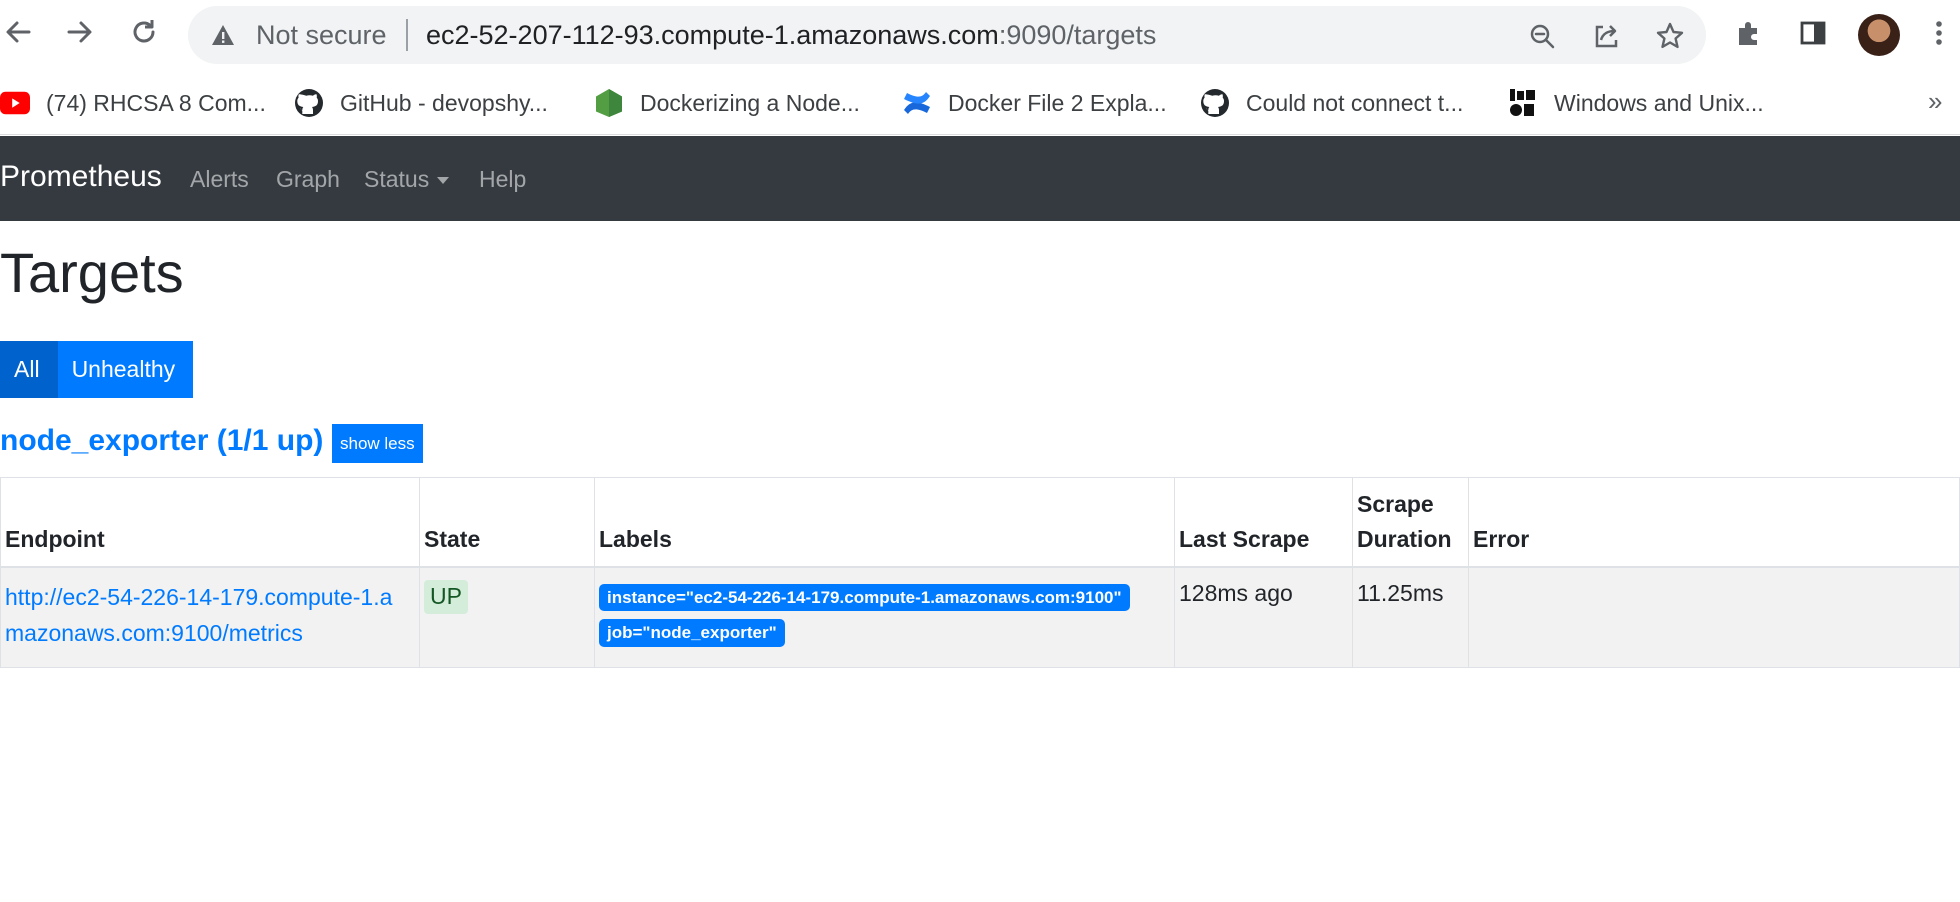  Describe the element at coordinates (219, 179) in the screenshot. I see `nav-alerts: Alerts` at that location.